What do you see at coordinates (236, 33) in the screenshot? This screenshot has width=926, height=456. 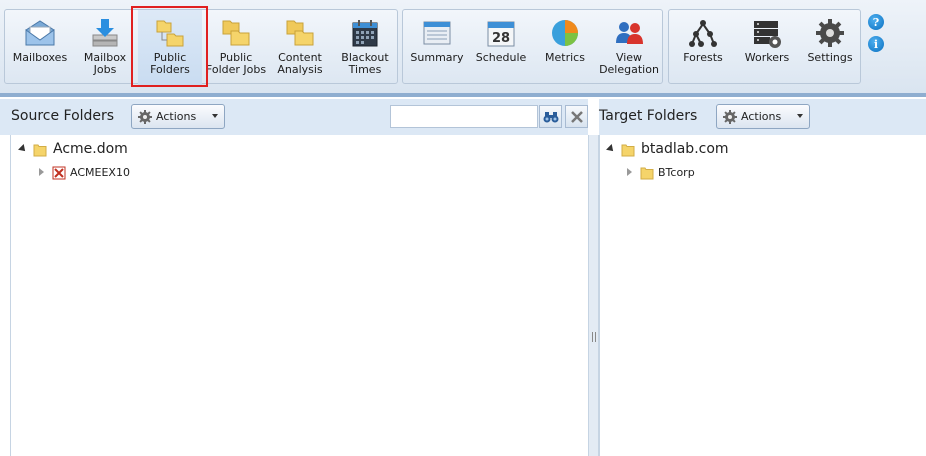 I see `public-folder-jobs-icon` at bounding box center [236, 33].